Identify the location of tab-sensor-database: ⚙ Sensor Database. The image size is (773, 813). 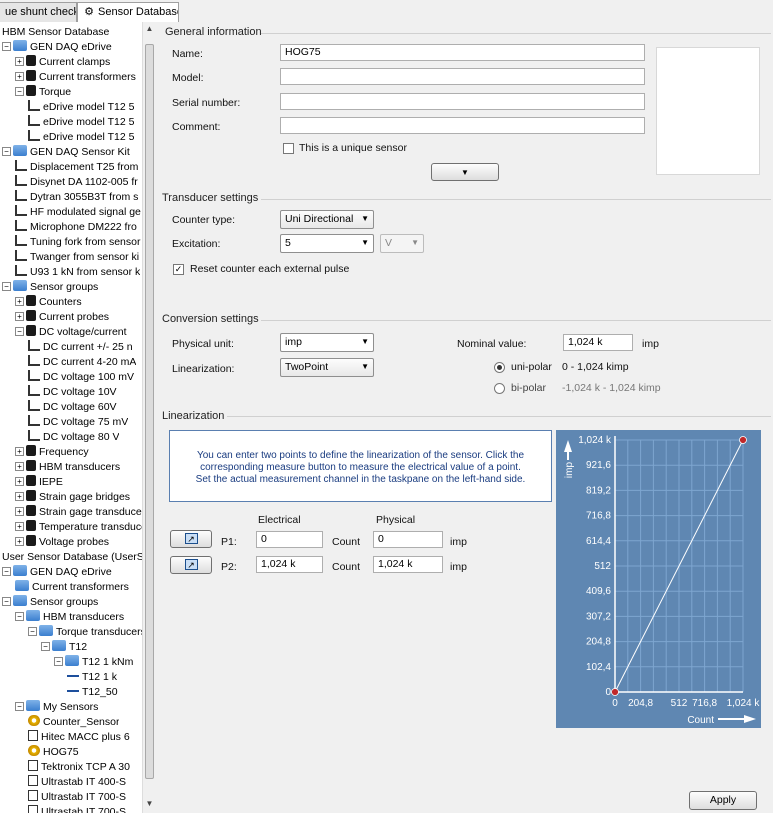
(128, 12).